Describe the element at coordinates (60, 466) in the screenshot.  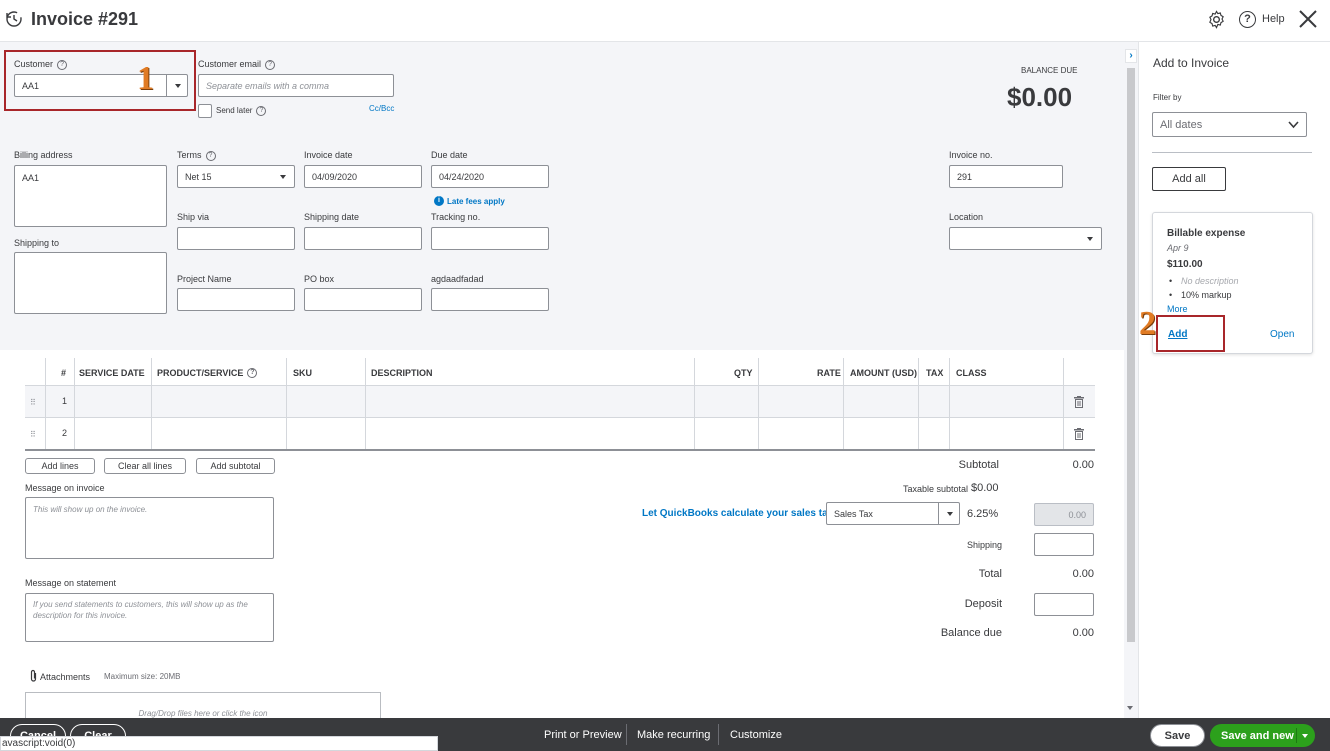
I see `add-lines-button: Add lines` at that location.